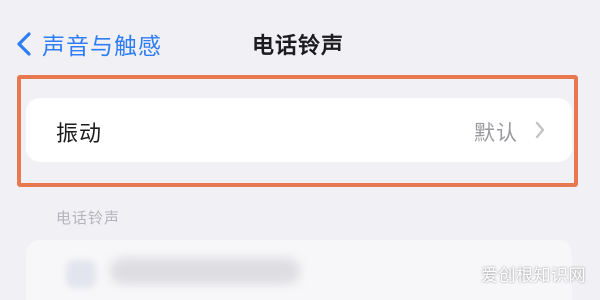 This screenshot has height=300, width=600. I want to click on chevron-right-icon, so click(540, 130).